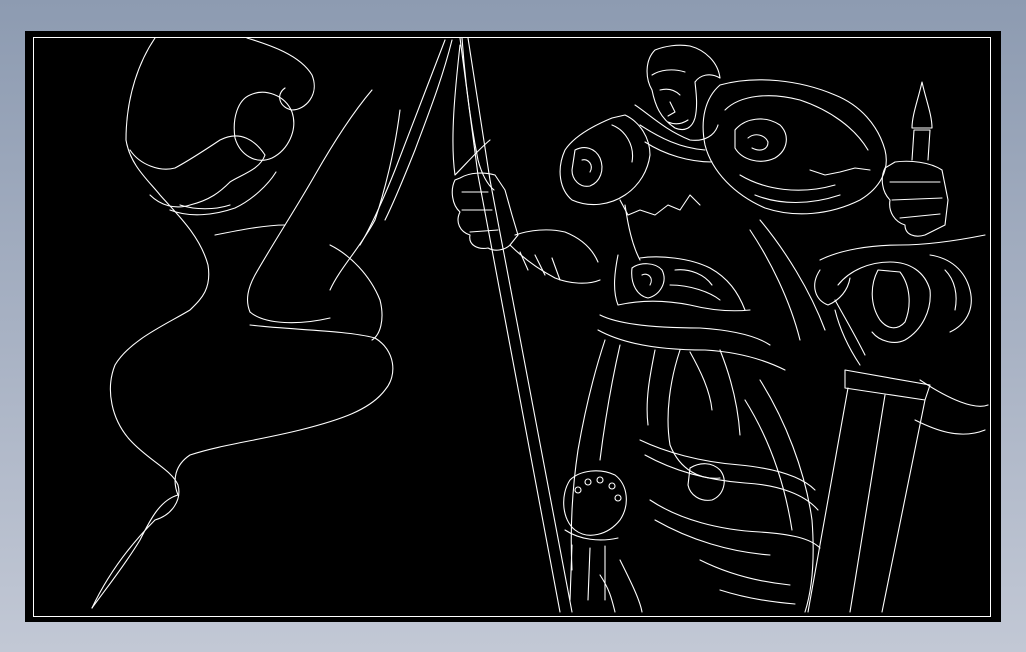 The image size is (1026, 652). Describe the element at coordinates (898, 491) in the screenshot. I see `sword-blade` at that location.